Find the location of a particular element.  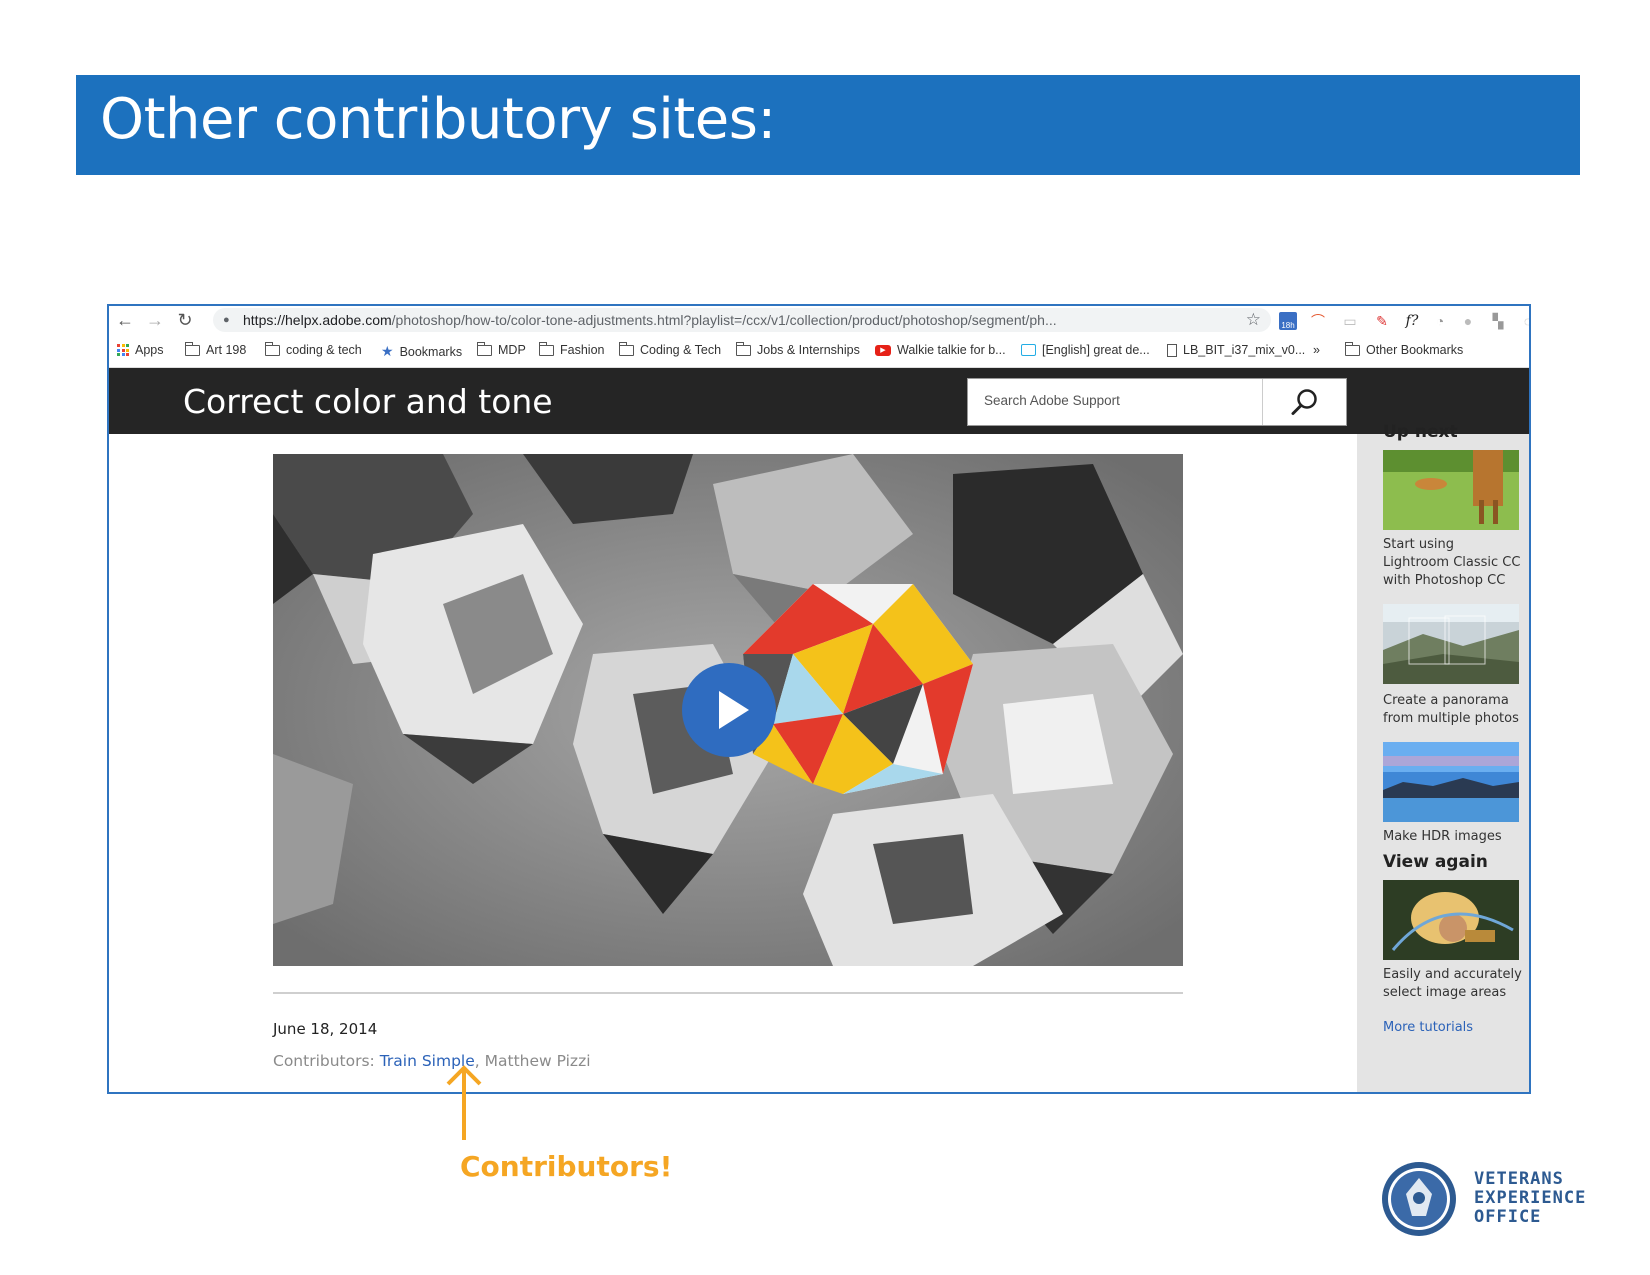

hair-portrait-image is located at coordinates (1451, 920).